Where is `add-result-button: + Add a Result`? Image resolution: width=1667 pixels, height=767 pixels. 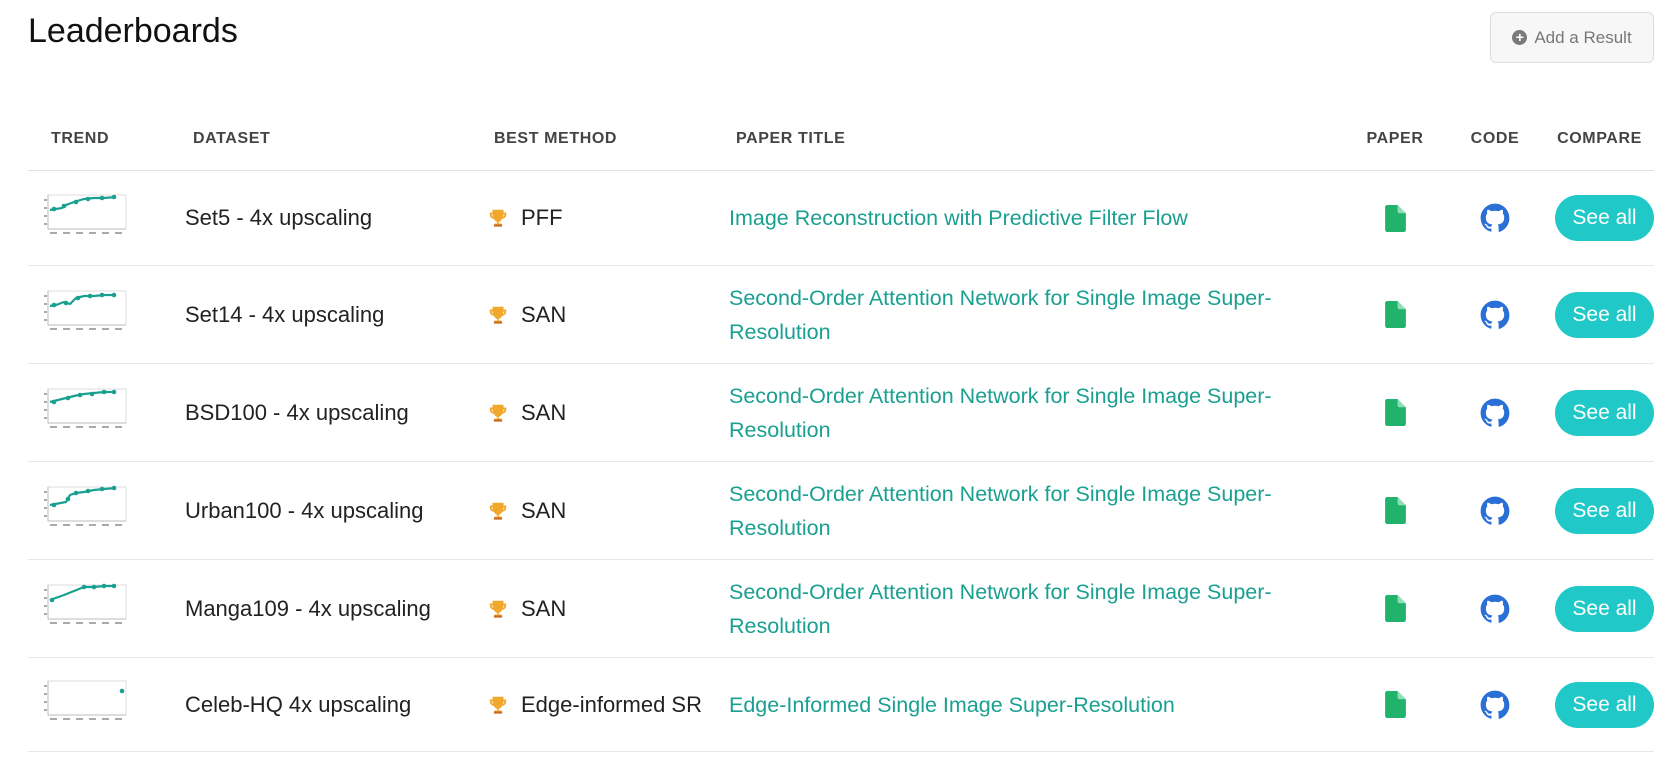
add-result-button: + Add a Result is located at coordinates (1572, 37).